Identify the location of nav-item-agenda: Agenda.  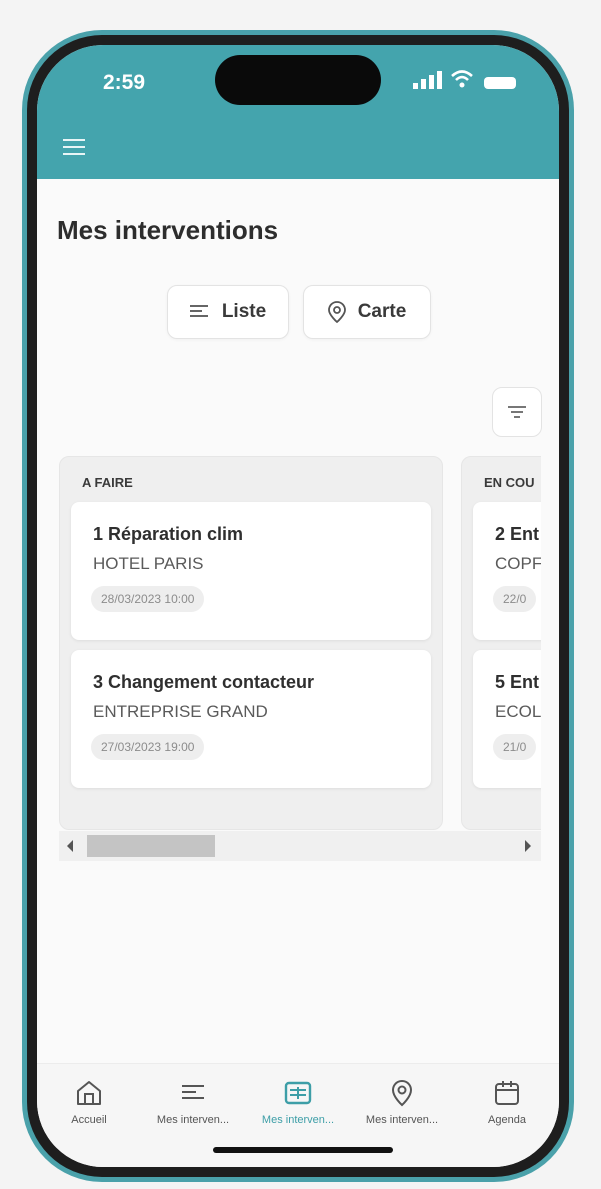
(507, 1102).